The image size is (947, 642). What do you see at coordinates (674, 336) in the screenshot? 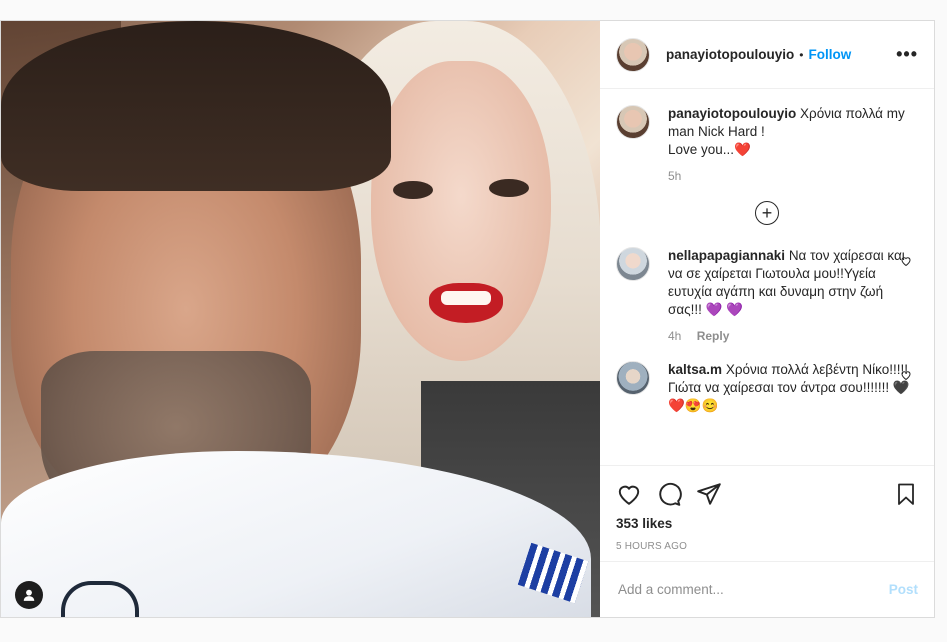
I see `comment-time: 4h` at bounding box center [674, 336].